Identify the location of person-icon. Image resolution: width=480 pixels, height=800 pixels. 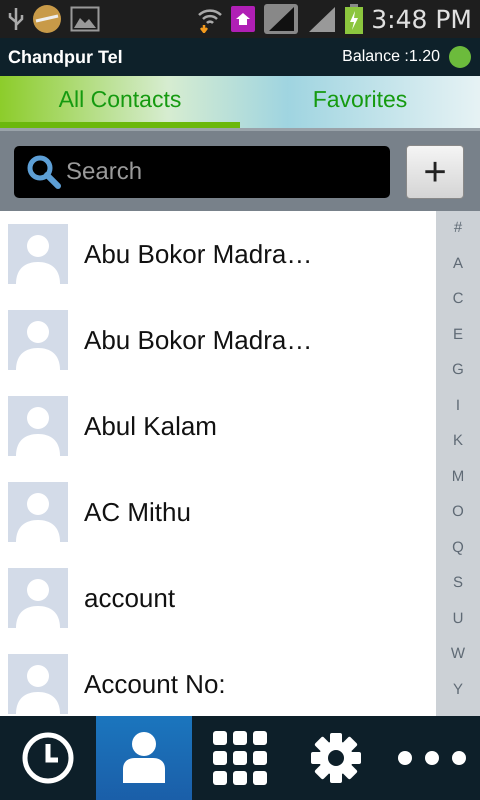
(144, 758).